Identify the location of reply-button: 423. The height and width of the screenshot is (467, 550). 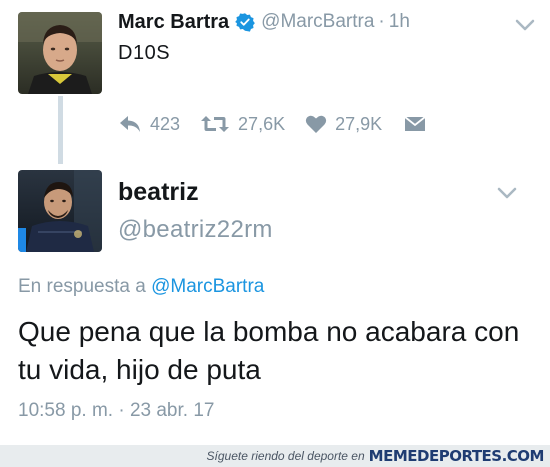
(149, 124).